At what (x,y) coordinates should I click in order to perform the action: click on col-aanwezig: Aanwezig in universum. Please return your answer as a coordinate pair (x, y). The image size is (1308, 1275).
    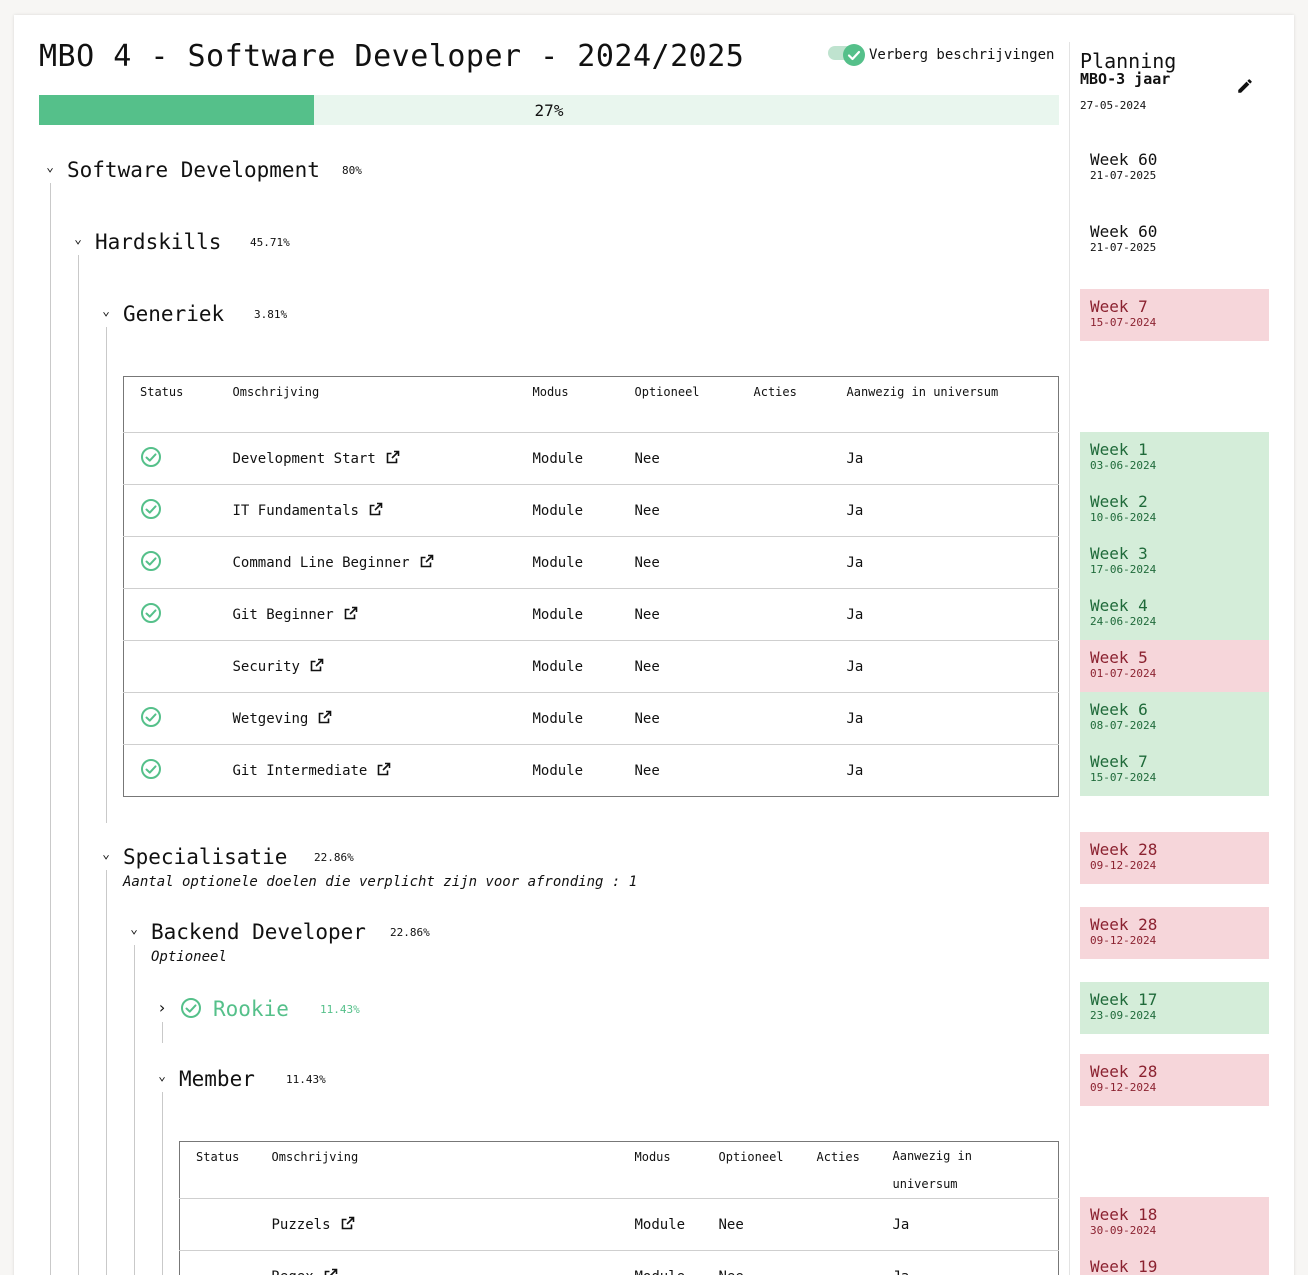
    Looking at the image, I should click on (968, 1170).